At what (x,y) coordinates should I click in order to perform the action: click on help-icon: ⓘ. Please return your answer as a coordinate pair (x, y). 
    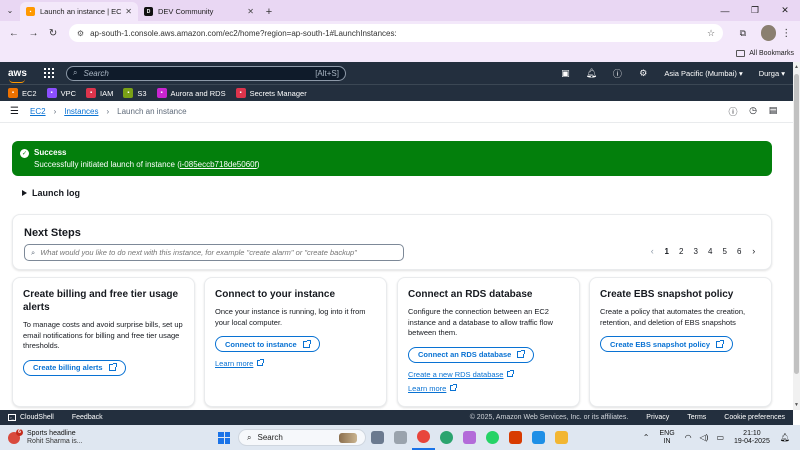
    Looking at the image, I should click on (617, 73).